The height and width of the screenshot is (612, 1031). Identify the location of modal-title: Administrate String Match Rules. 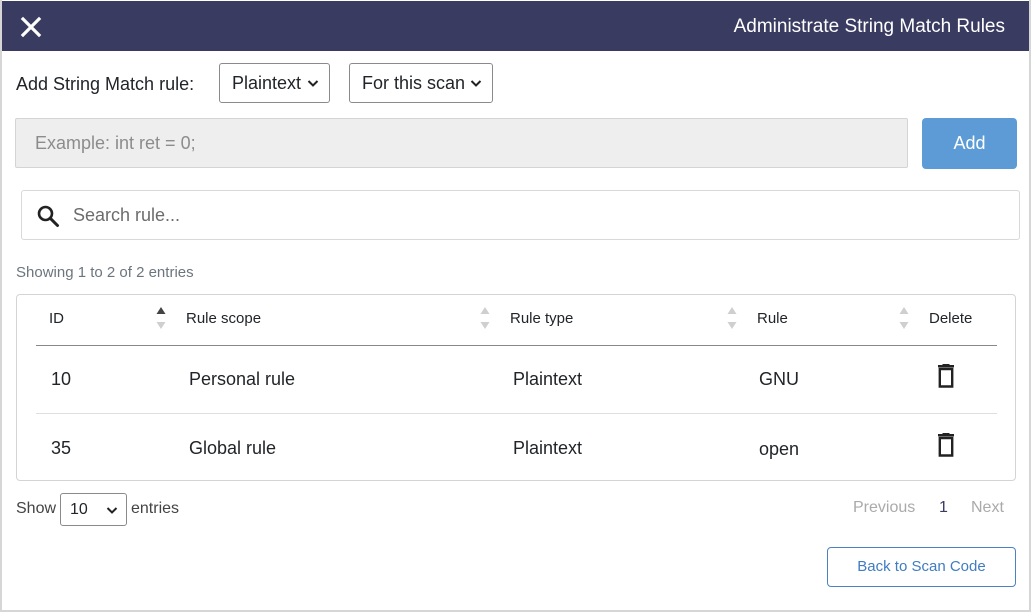
(869, 26).